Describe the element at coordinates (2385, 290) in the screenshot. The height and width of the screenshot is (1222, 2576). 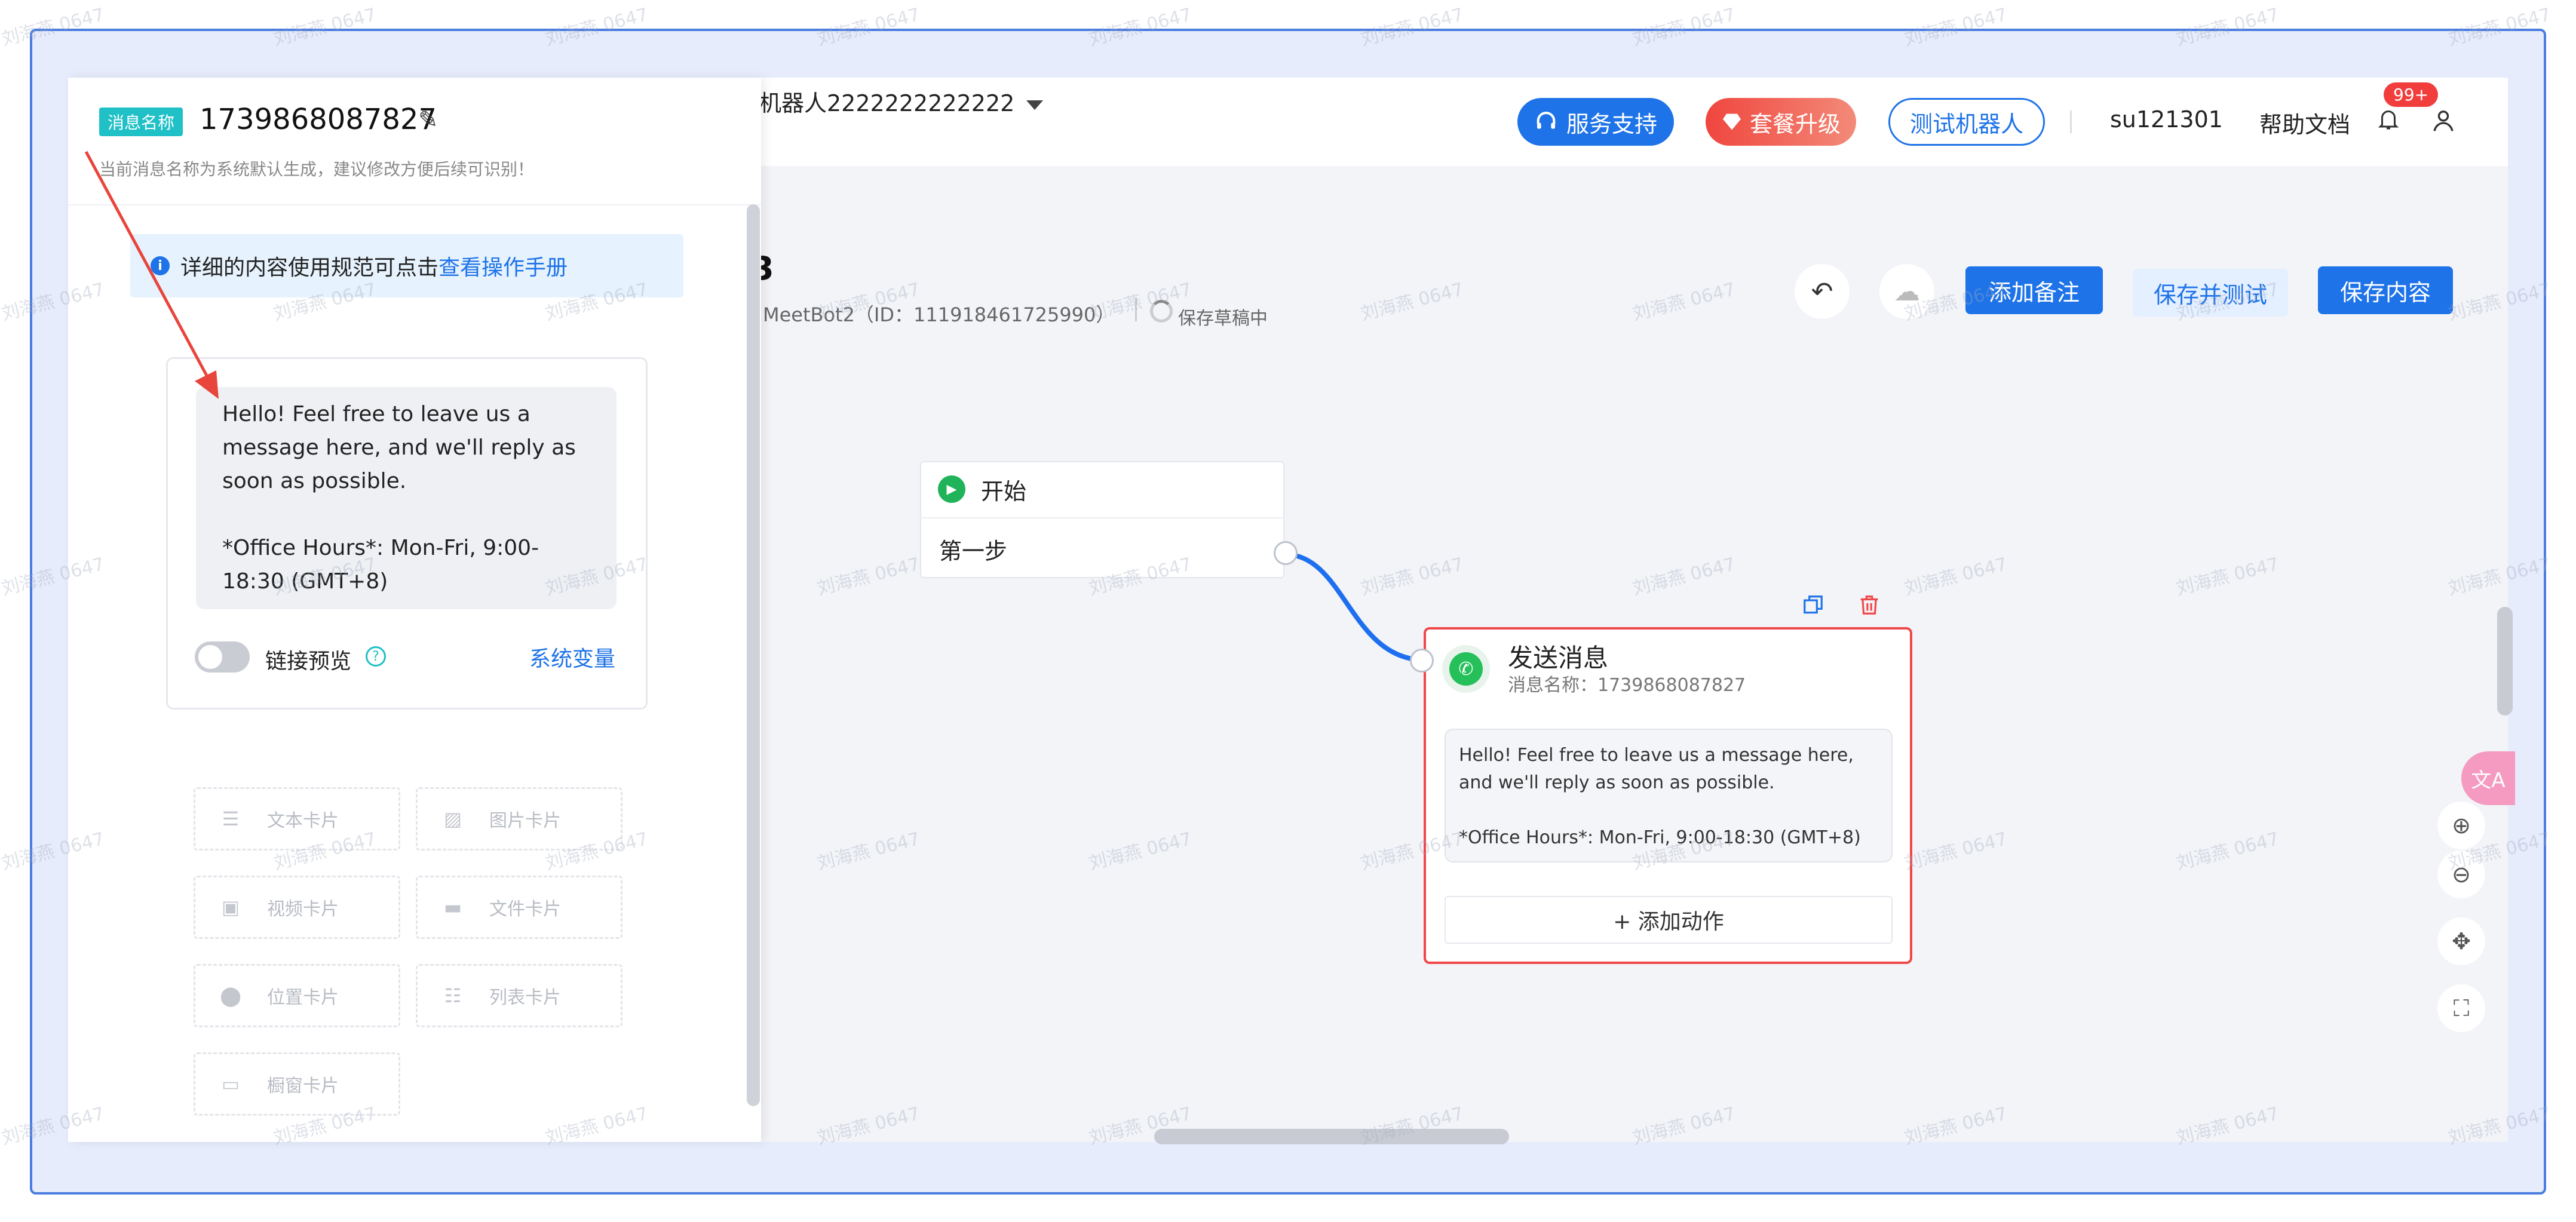
I see `save-content-button: 保存内容` at that location.